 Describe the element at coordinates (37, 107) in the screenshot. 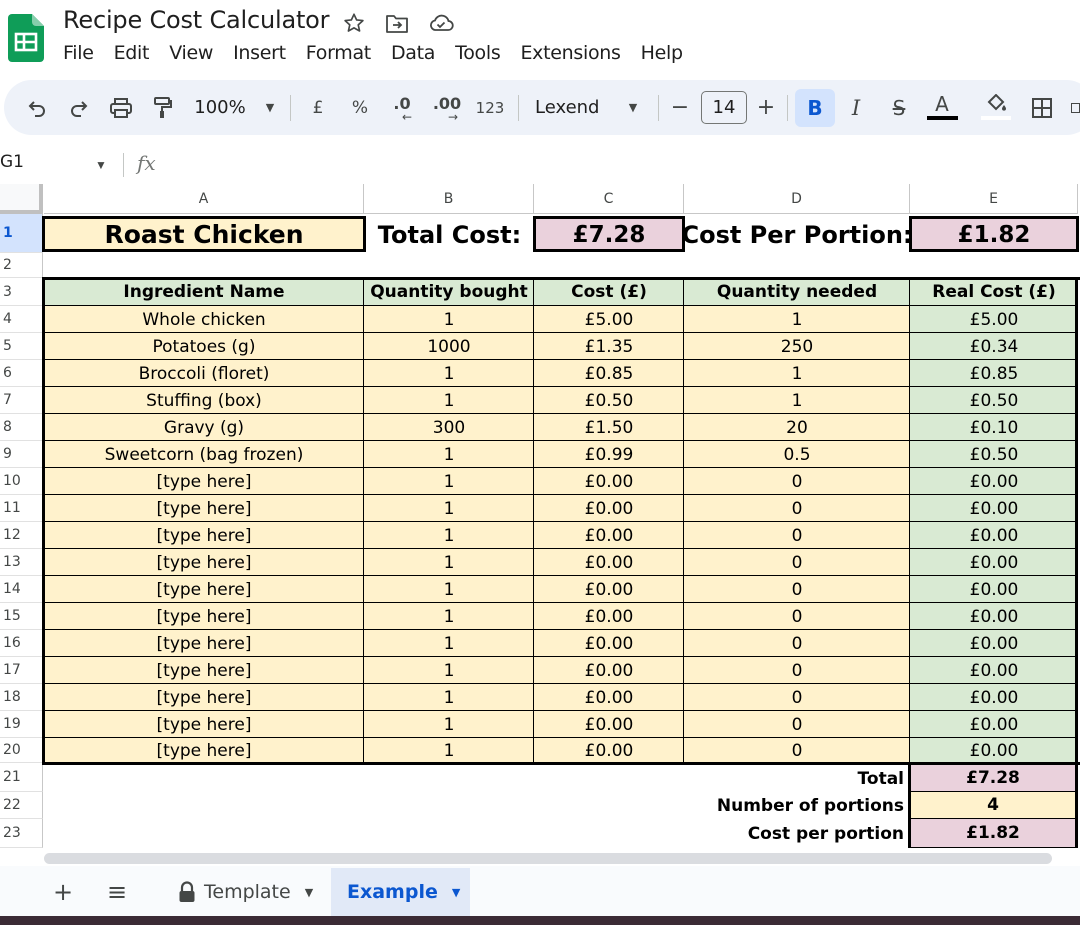

I see `undo-icon` at that location.